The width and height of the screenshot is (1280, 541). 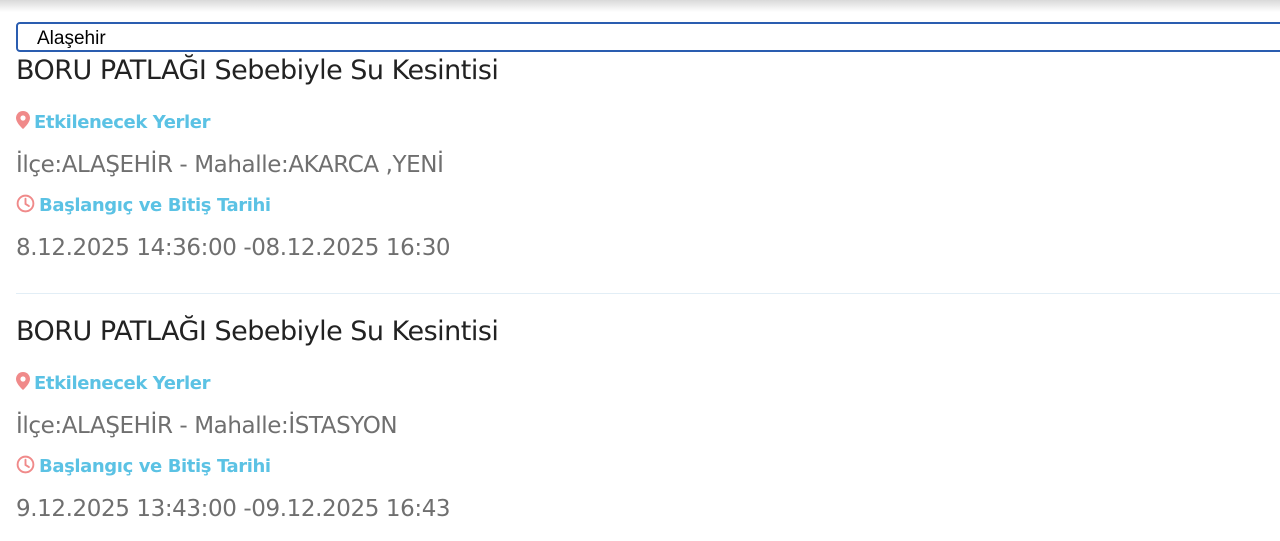 What do you see at coordinates (71, 38) in the screenshot?
I see `district-select-value: Alaşehir` at bounding box center [71, 38].